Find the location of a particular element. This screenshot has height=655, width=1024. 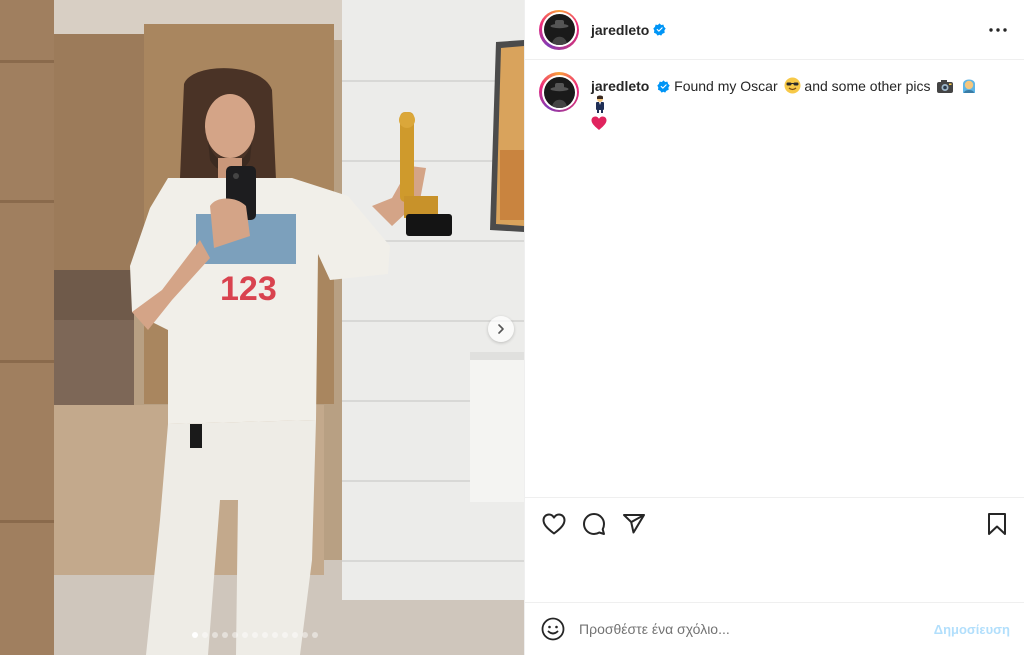

like-button is located at coordinates (554, 524).